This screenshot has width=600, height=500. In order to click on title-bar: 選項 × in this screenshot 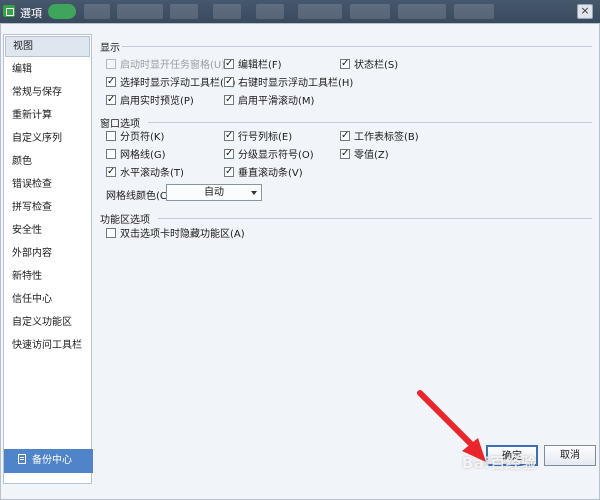, I will do `click(300, 11)`.